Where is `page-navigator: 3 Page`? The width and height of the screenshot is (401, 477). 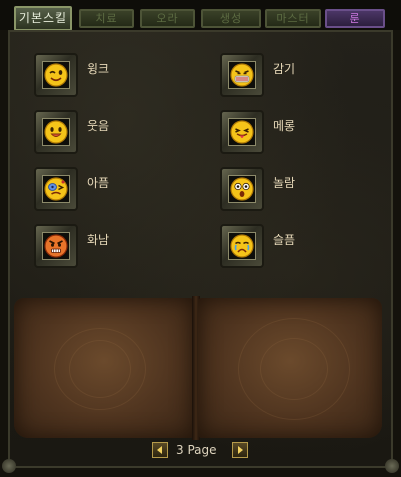 page-navigator: 3 Page is located at coordinates (200, 451).